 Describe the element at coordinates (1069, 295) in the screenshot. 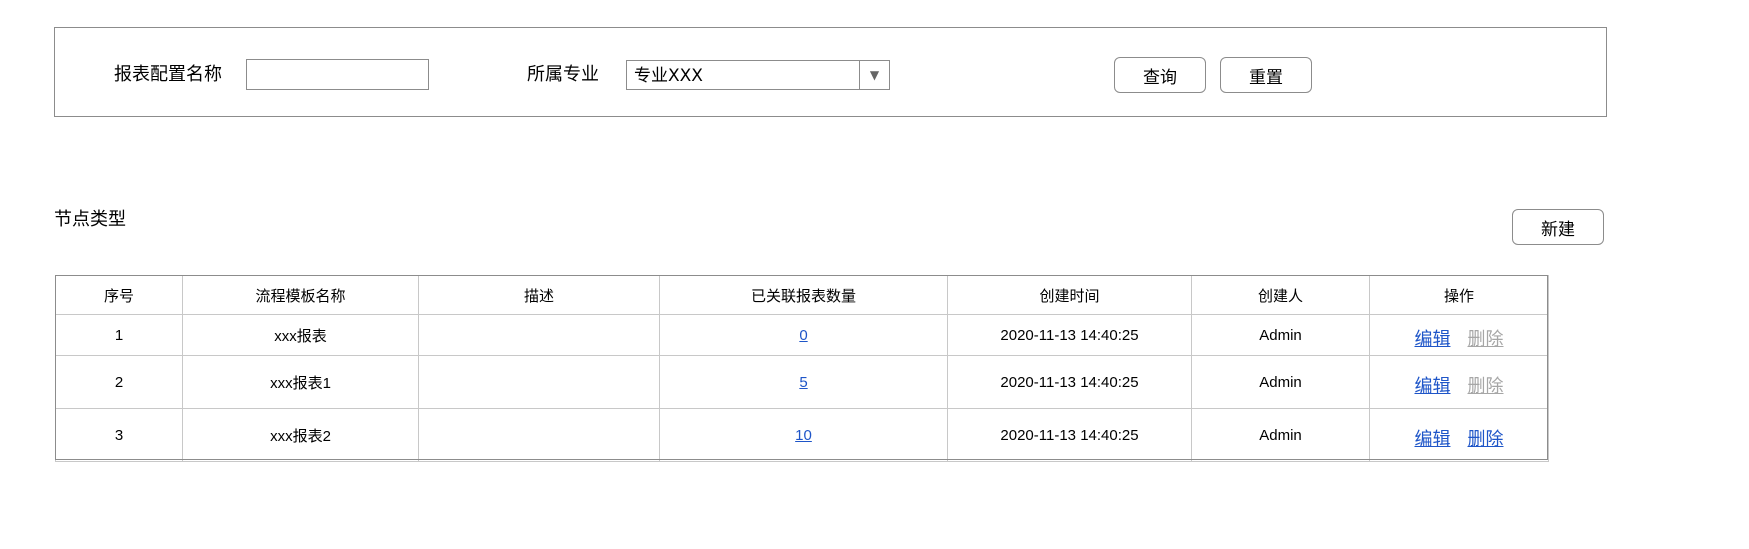

I see `header-created-time: 创建时间` at that location.